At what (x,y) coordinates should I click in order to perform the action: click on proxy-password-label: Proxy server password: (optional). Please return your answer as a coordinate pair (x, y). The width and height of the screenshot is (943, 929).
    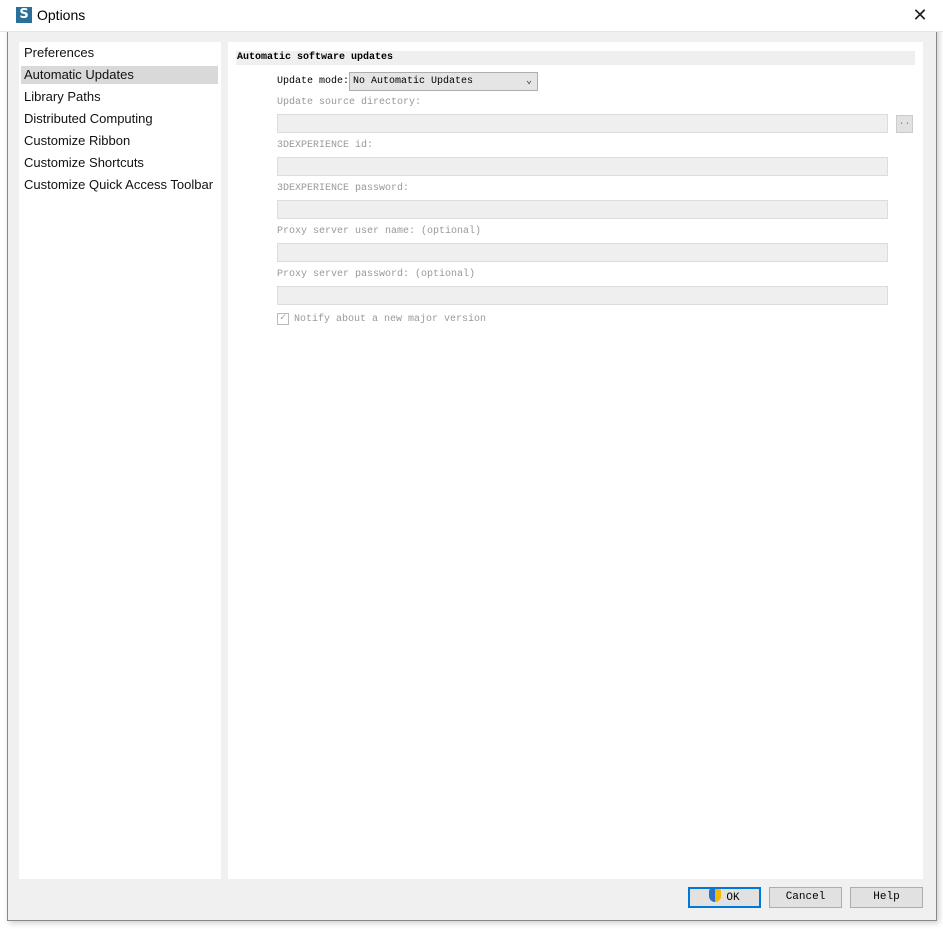
    Looking at the image, I should click on (376, 274).